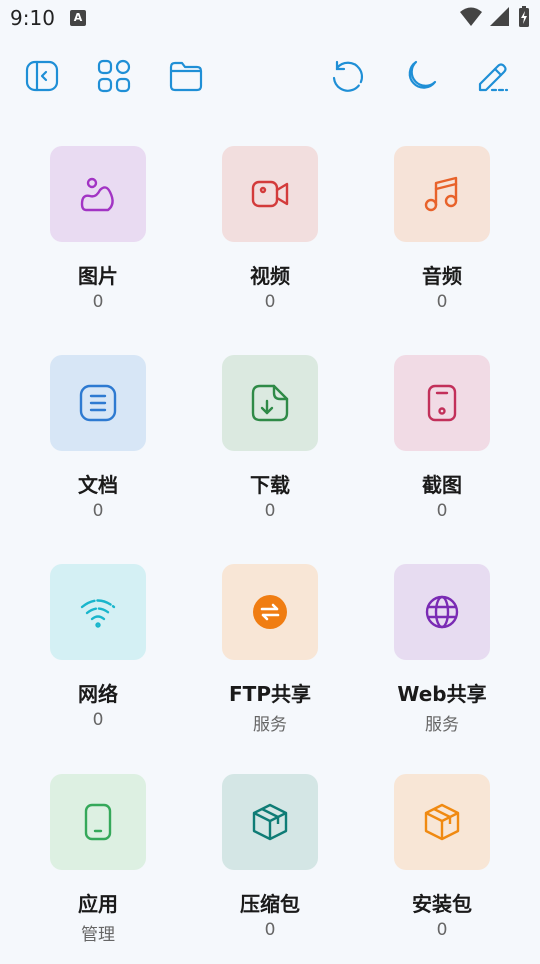 The width and height of the screenshot is (540, 964). I want to click on notification-a-icon: A, so click(78, 18).